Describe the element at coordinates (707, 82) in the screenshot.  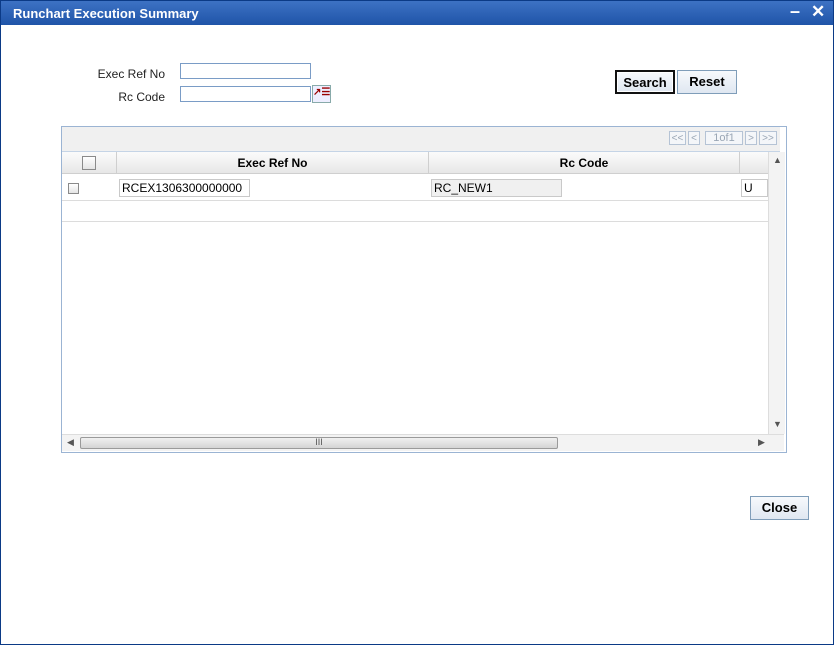
I see `reset-button: Reset` at that location.